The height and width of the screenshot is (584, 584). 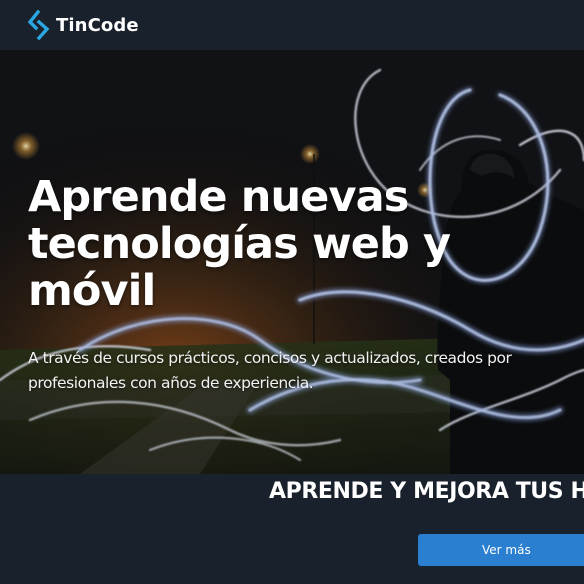 What do you see at coordinates (38, 25) in the screenshot?
I see `tincode-logo-icon` at bounding box center [38, 25].